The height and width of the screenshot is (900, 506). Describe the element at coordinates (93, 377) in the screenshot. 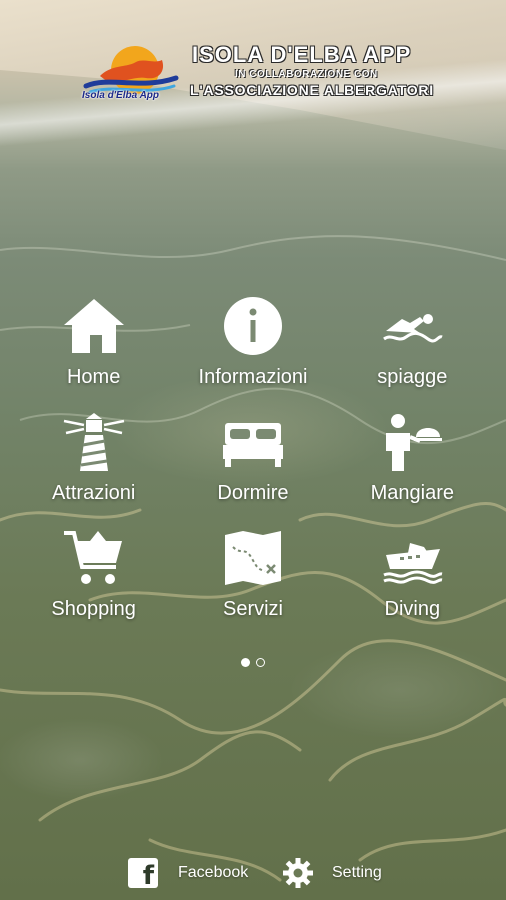

I see `menu-item-label: Home` at that location.